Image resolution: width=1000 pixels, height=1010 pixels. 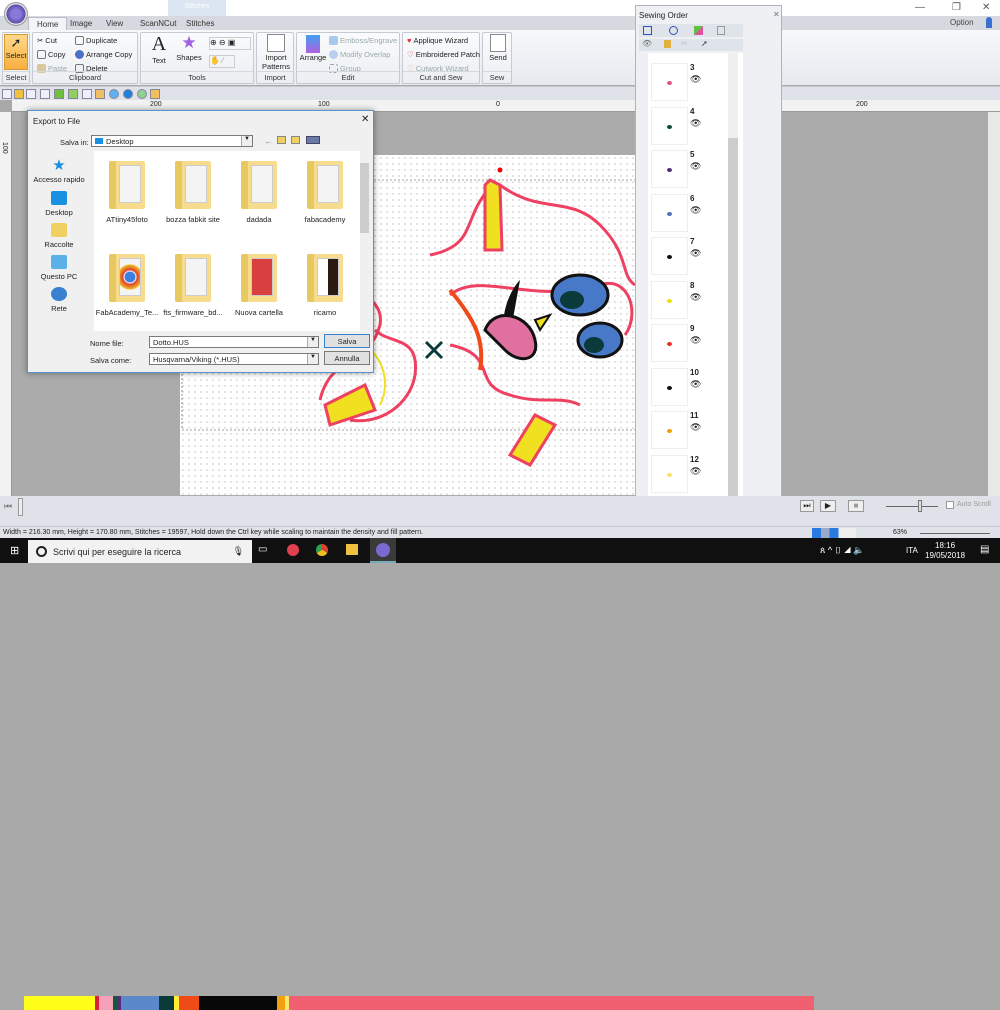 I want to click on arrange-button: Arrange, so click(x=313, y=48).